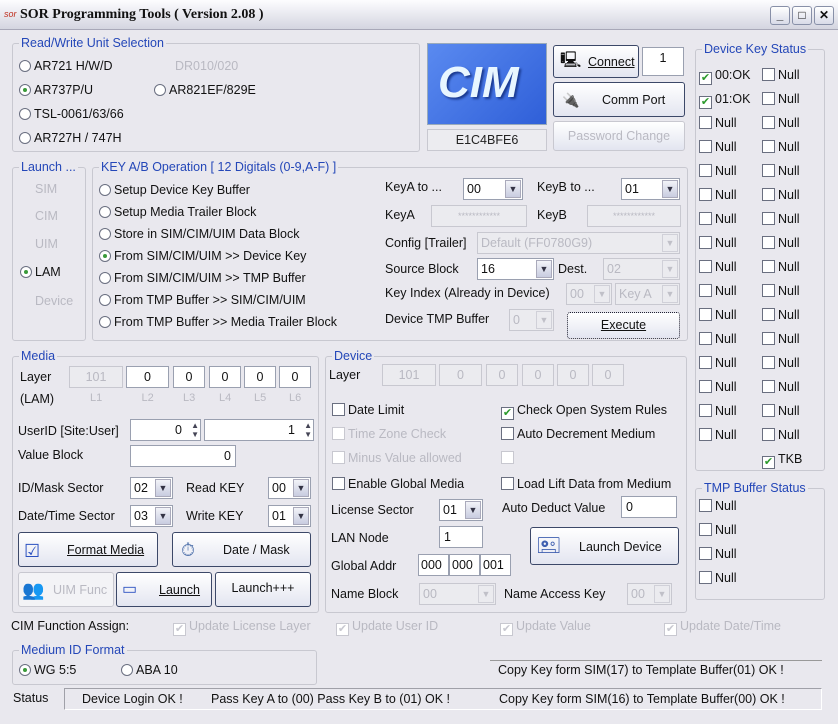  Describe the element at coordinates (202, 256) in the screenshot. I see `keyop-radio-3: From SIM/CIM/UIM >> Device Key` at that location.